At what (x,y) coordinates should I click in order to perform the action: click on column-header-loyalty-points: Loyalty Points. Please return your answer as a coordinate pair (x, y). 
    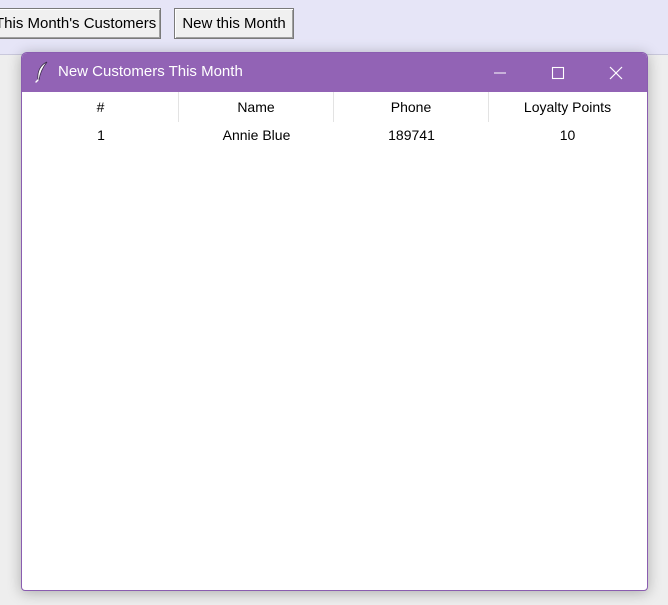
    Looking at the image, I should click on (567, 107).